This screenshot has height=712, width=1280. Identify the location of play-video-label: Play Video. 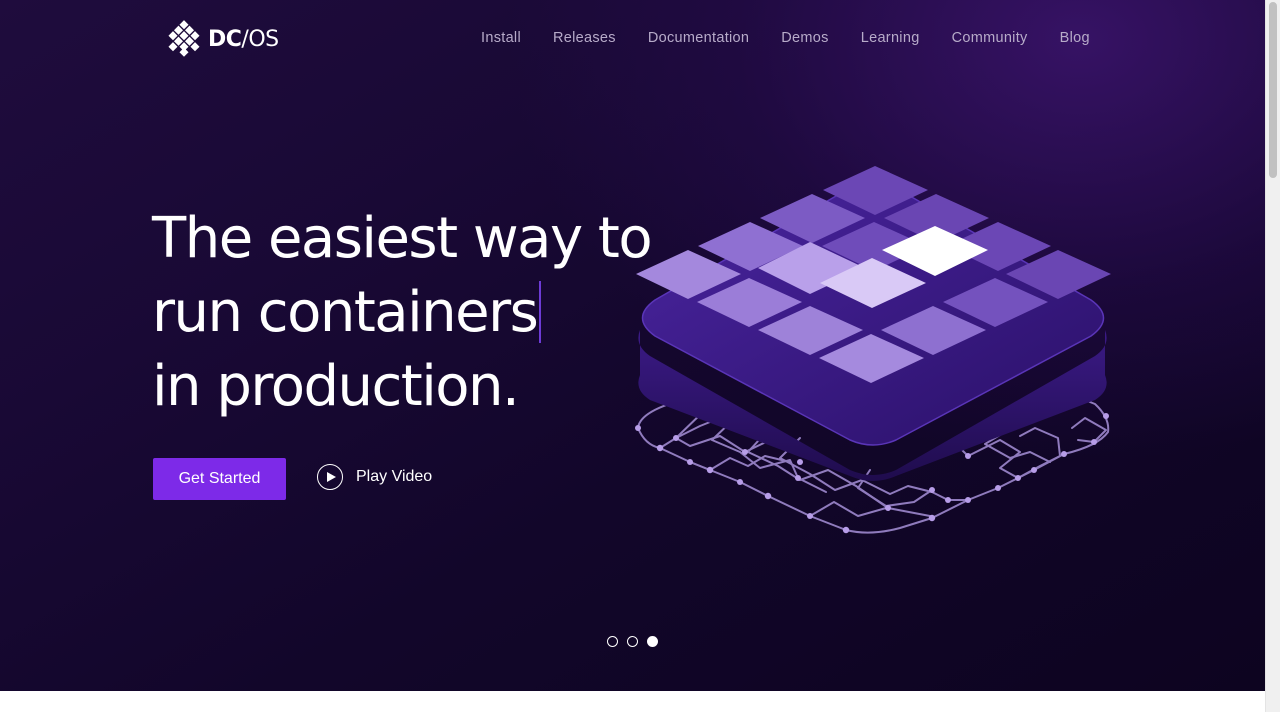
(394, 476).